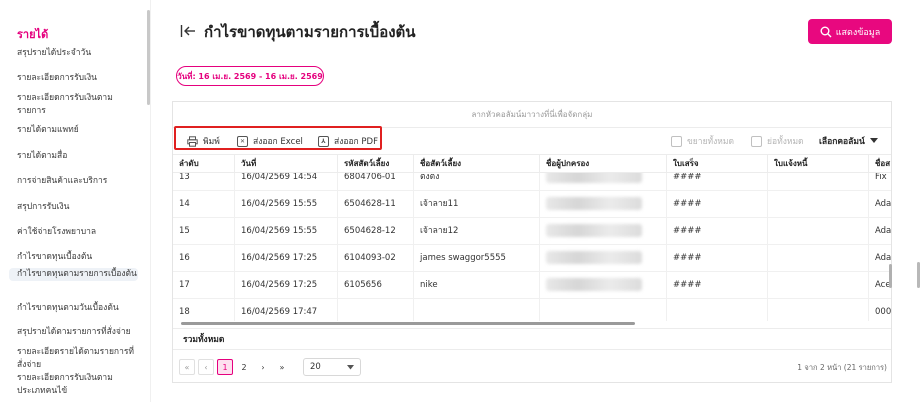 Image resolution: width=920 pixels, height=402 pixels. I want to click on cell-pet-code: 6804706-01, so click(376, 182).